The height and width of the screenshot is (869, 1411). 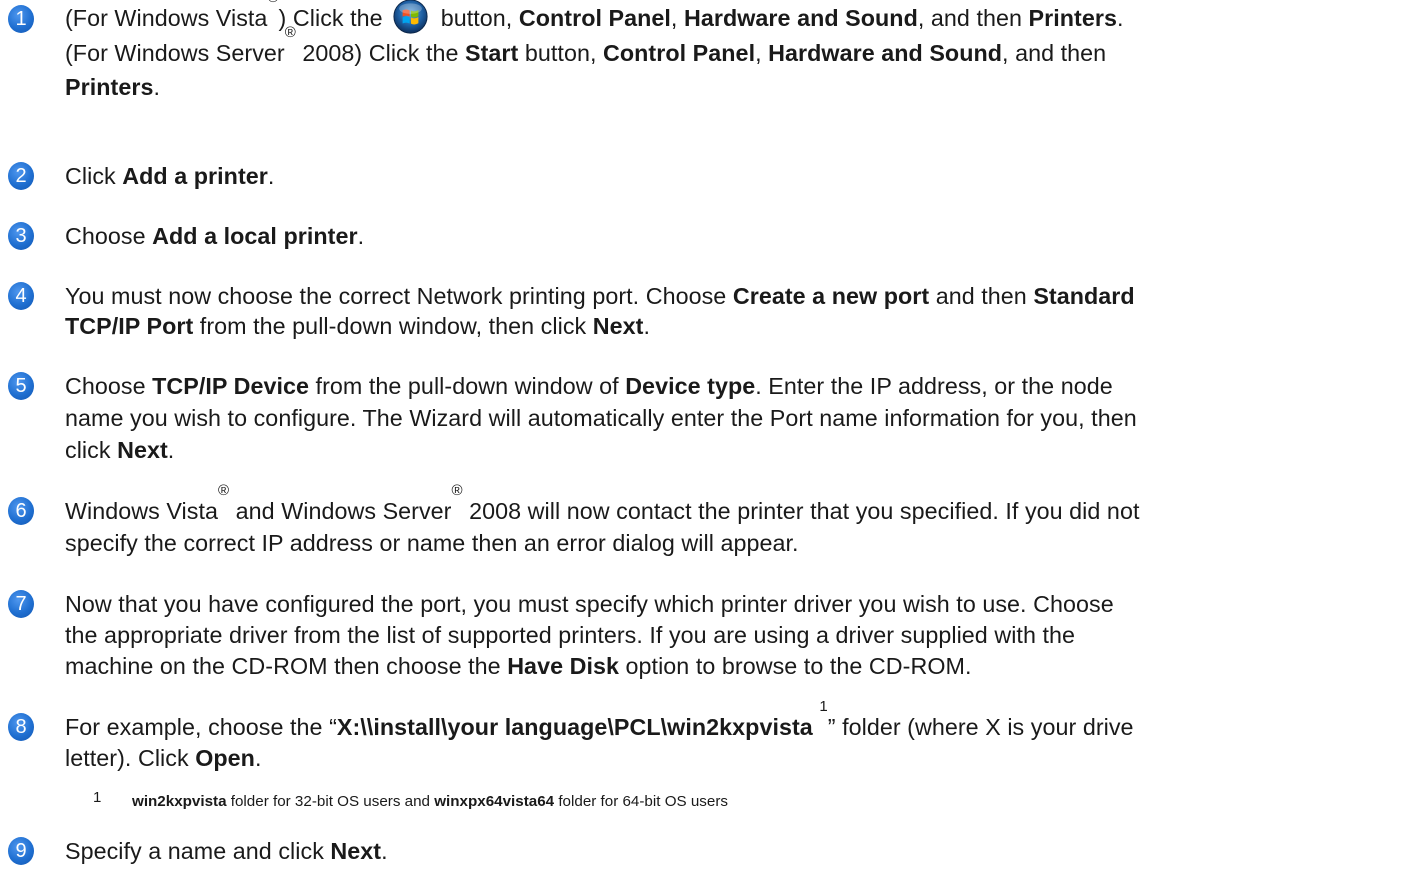 What do you see at coordinates (494, 801) in the screenshot?
I see `folder-name: winxpx64vista64` at bounding box center [494, 801].